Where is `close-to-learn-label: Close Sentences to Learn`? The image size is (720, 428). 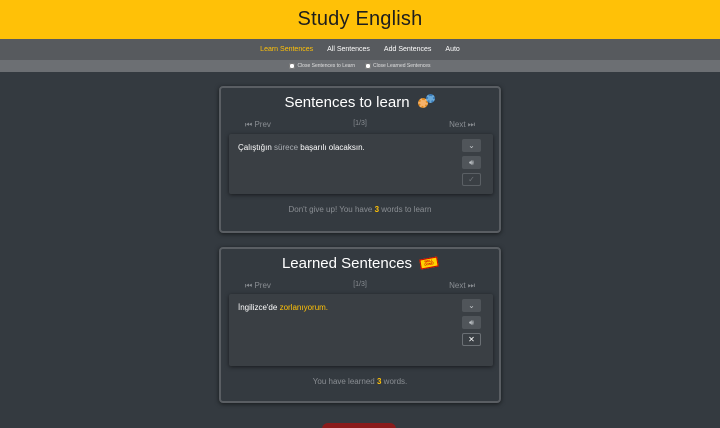
close-to-learn-label: Close Sentences to Learn is located at coordinates (326, 66).